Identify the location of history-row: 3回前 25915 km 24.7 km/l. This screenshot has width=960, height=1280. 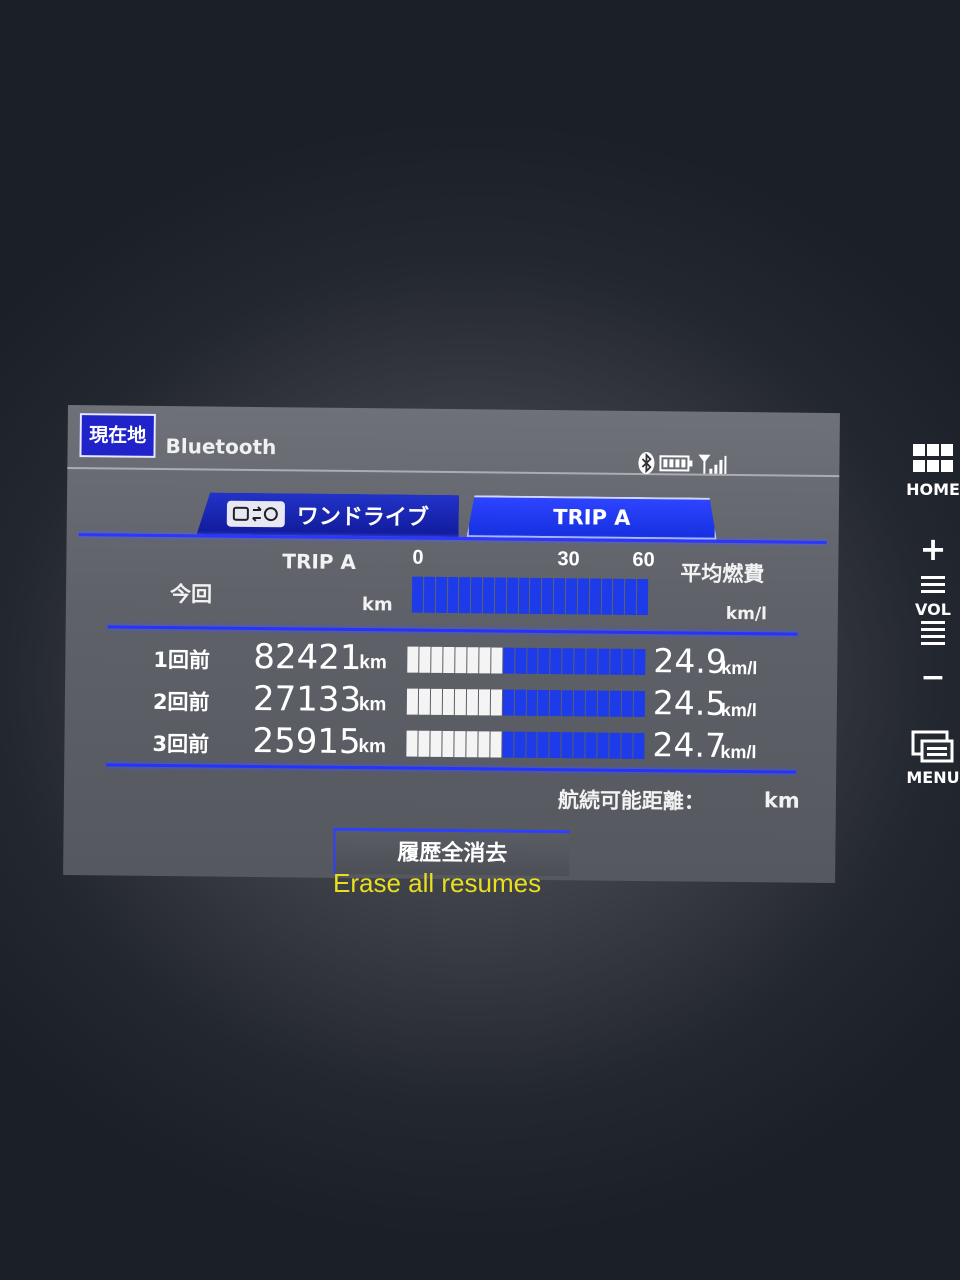
(450, 743).